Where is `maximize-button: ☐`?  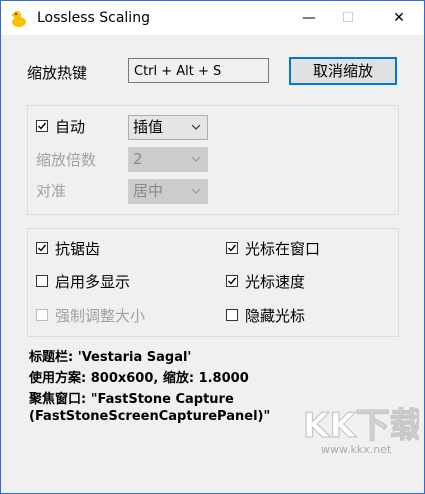 maximize-button: ☐ is located at coordinates (348, 18).